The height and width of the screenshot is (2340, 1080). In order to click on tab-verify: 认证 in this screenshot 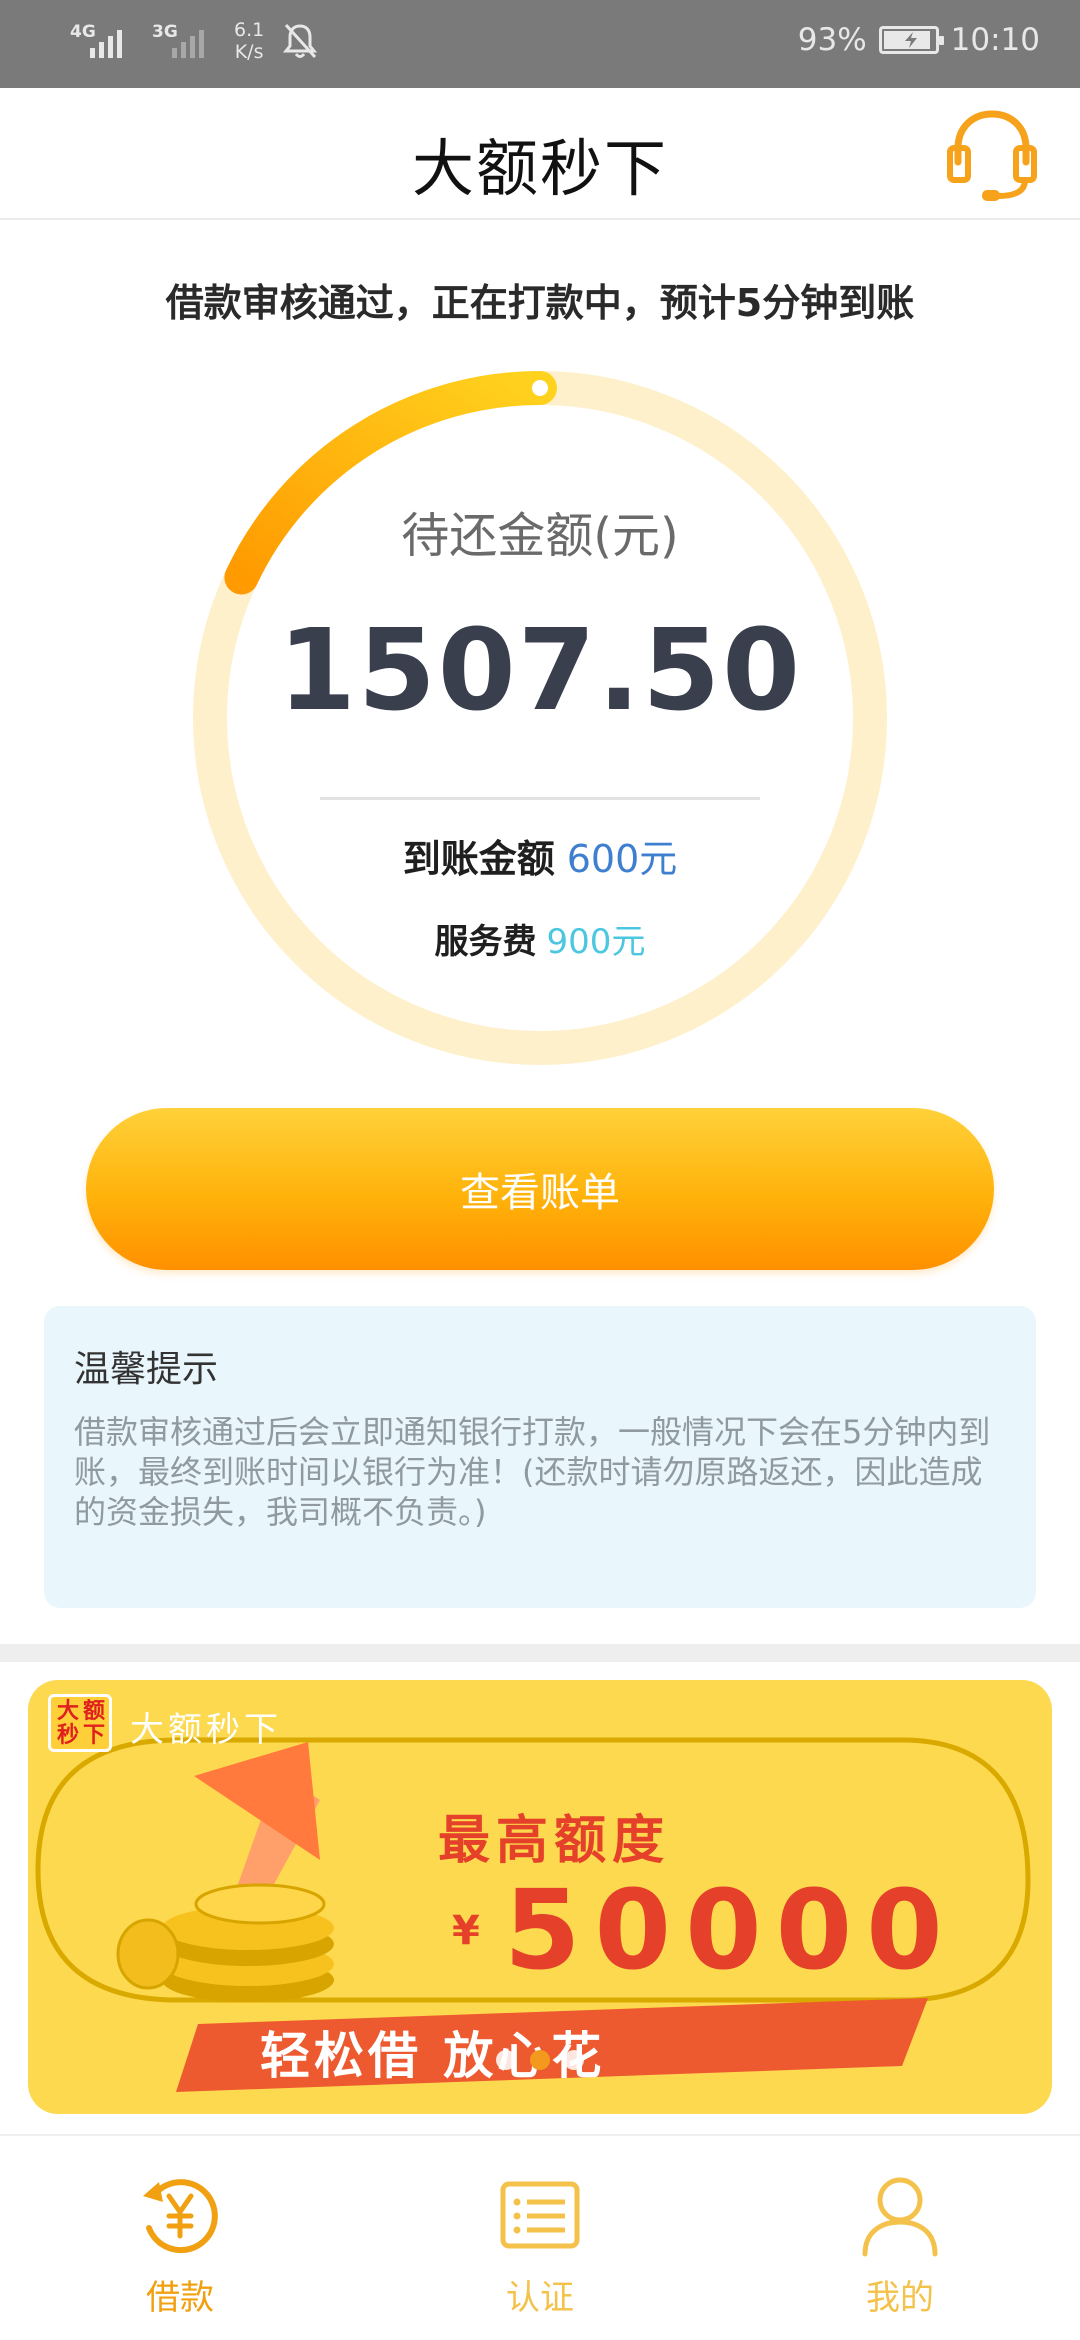, I will do `click(540, 2238)`.